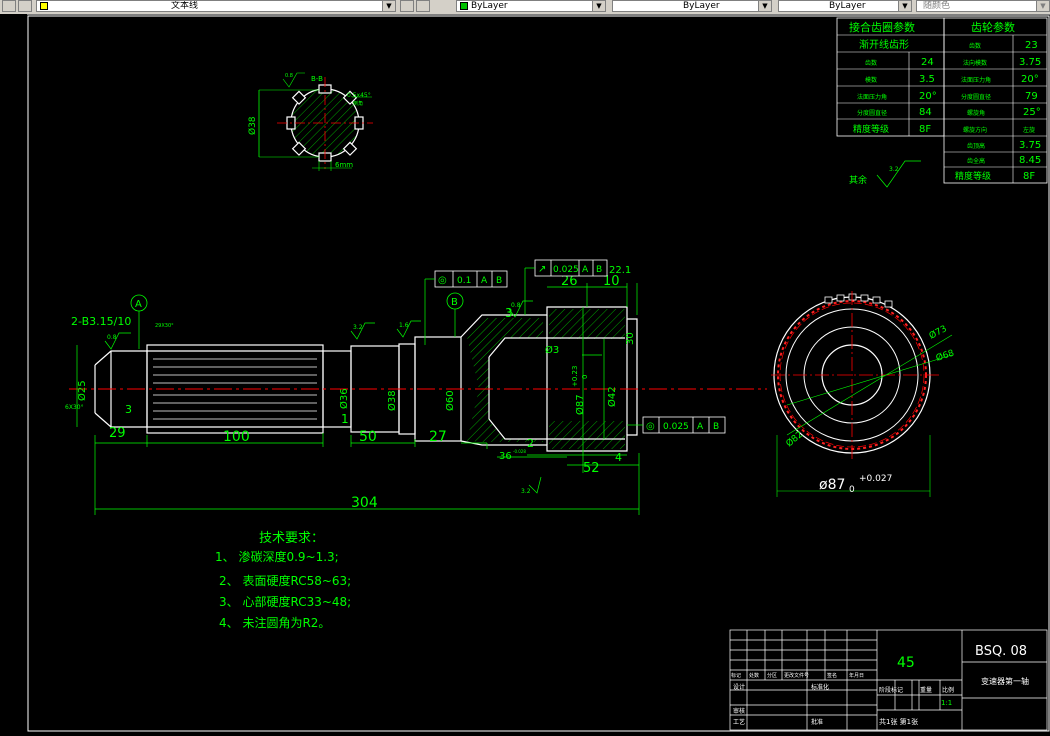  I want to click on datum-a-marker: A, so click(139, 321).